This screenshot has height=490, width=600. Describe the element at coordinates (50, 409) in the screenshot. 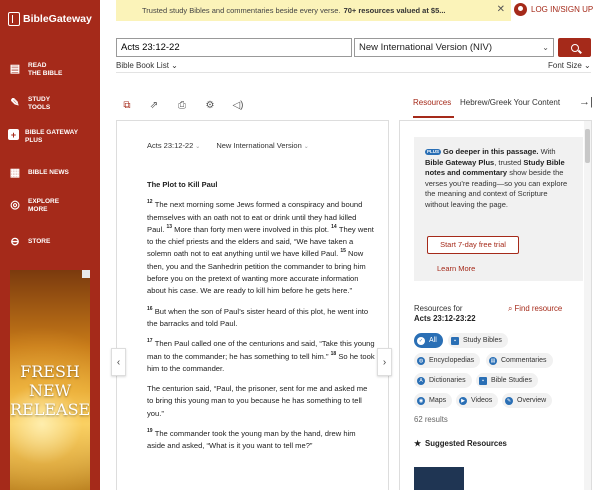

I see `ad-line: RELEASES` at that location.